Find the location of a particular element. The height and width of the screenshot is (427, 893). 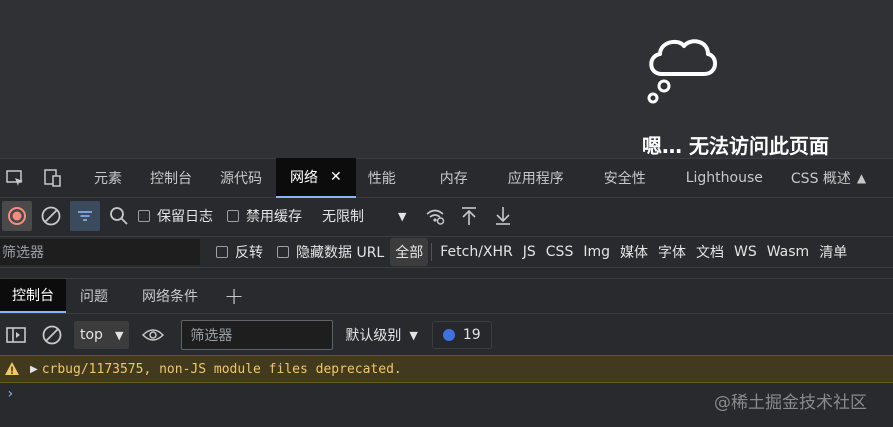

expand-arrow-icon: ▶ is located at coordinates (34, 369).